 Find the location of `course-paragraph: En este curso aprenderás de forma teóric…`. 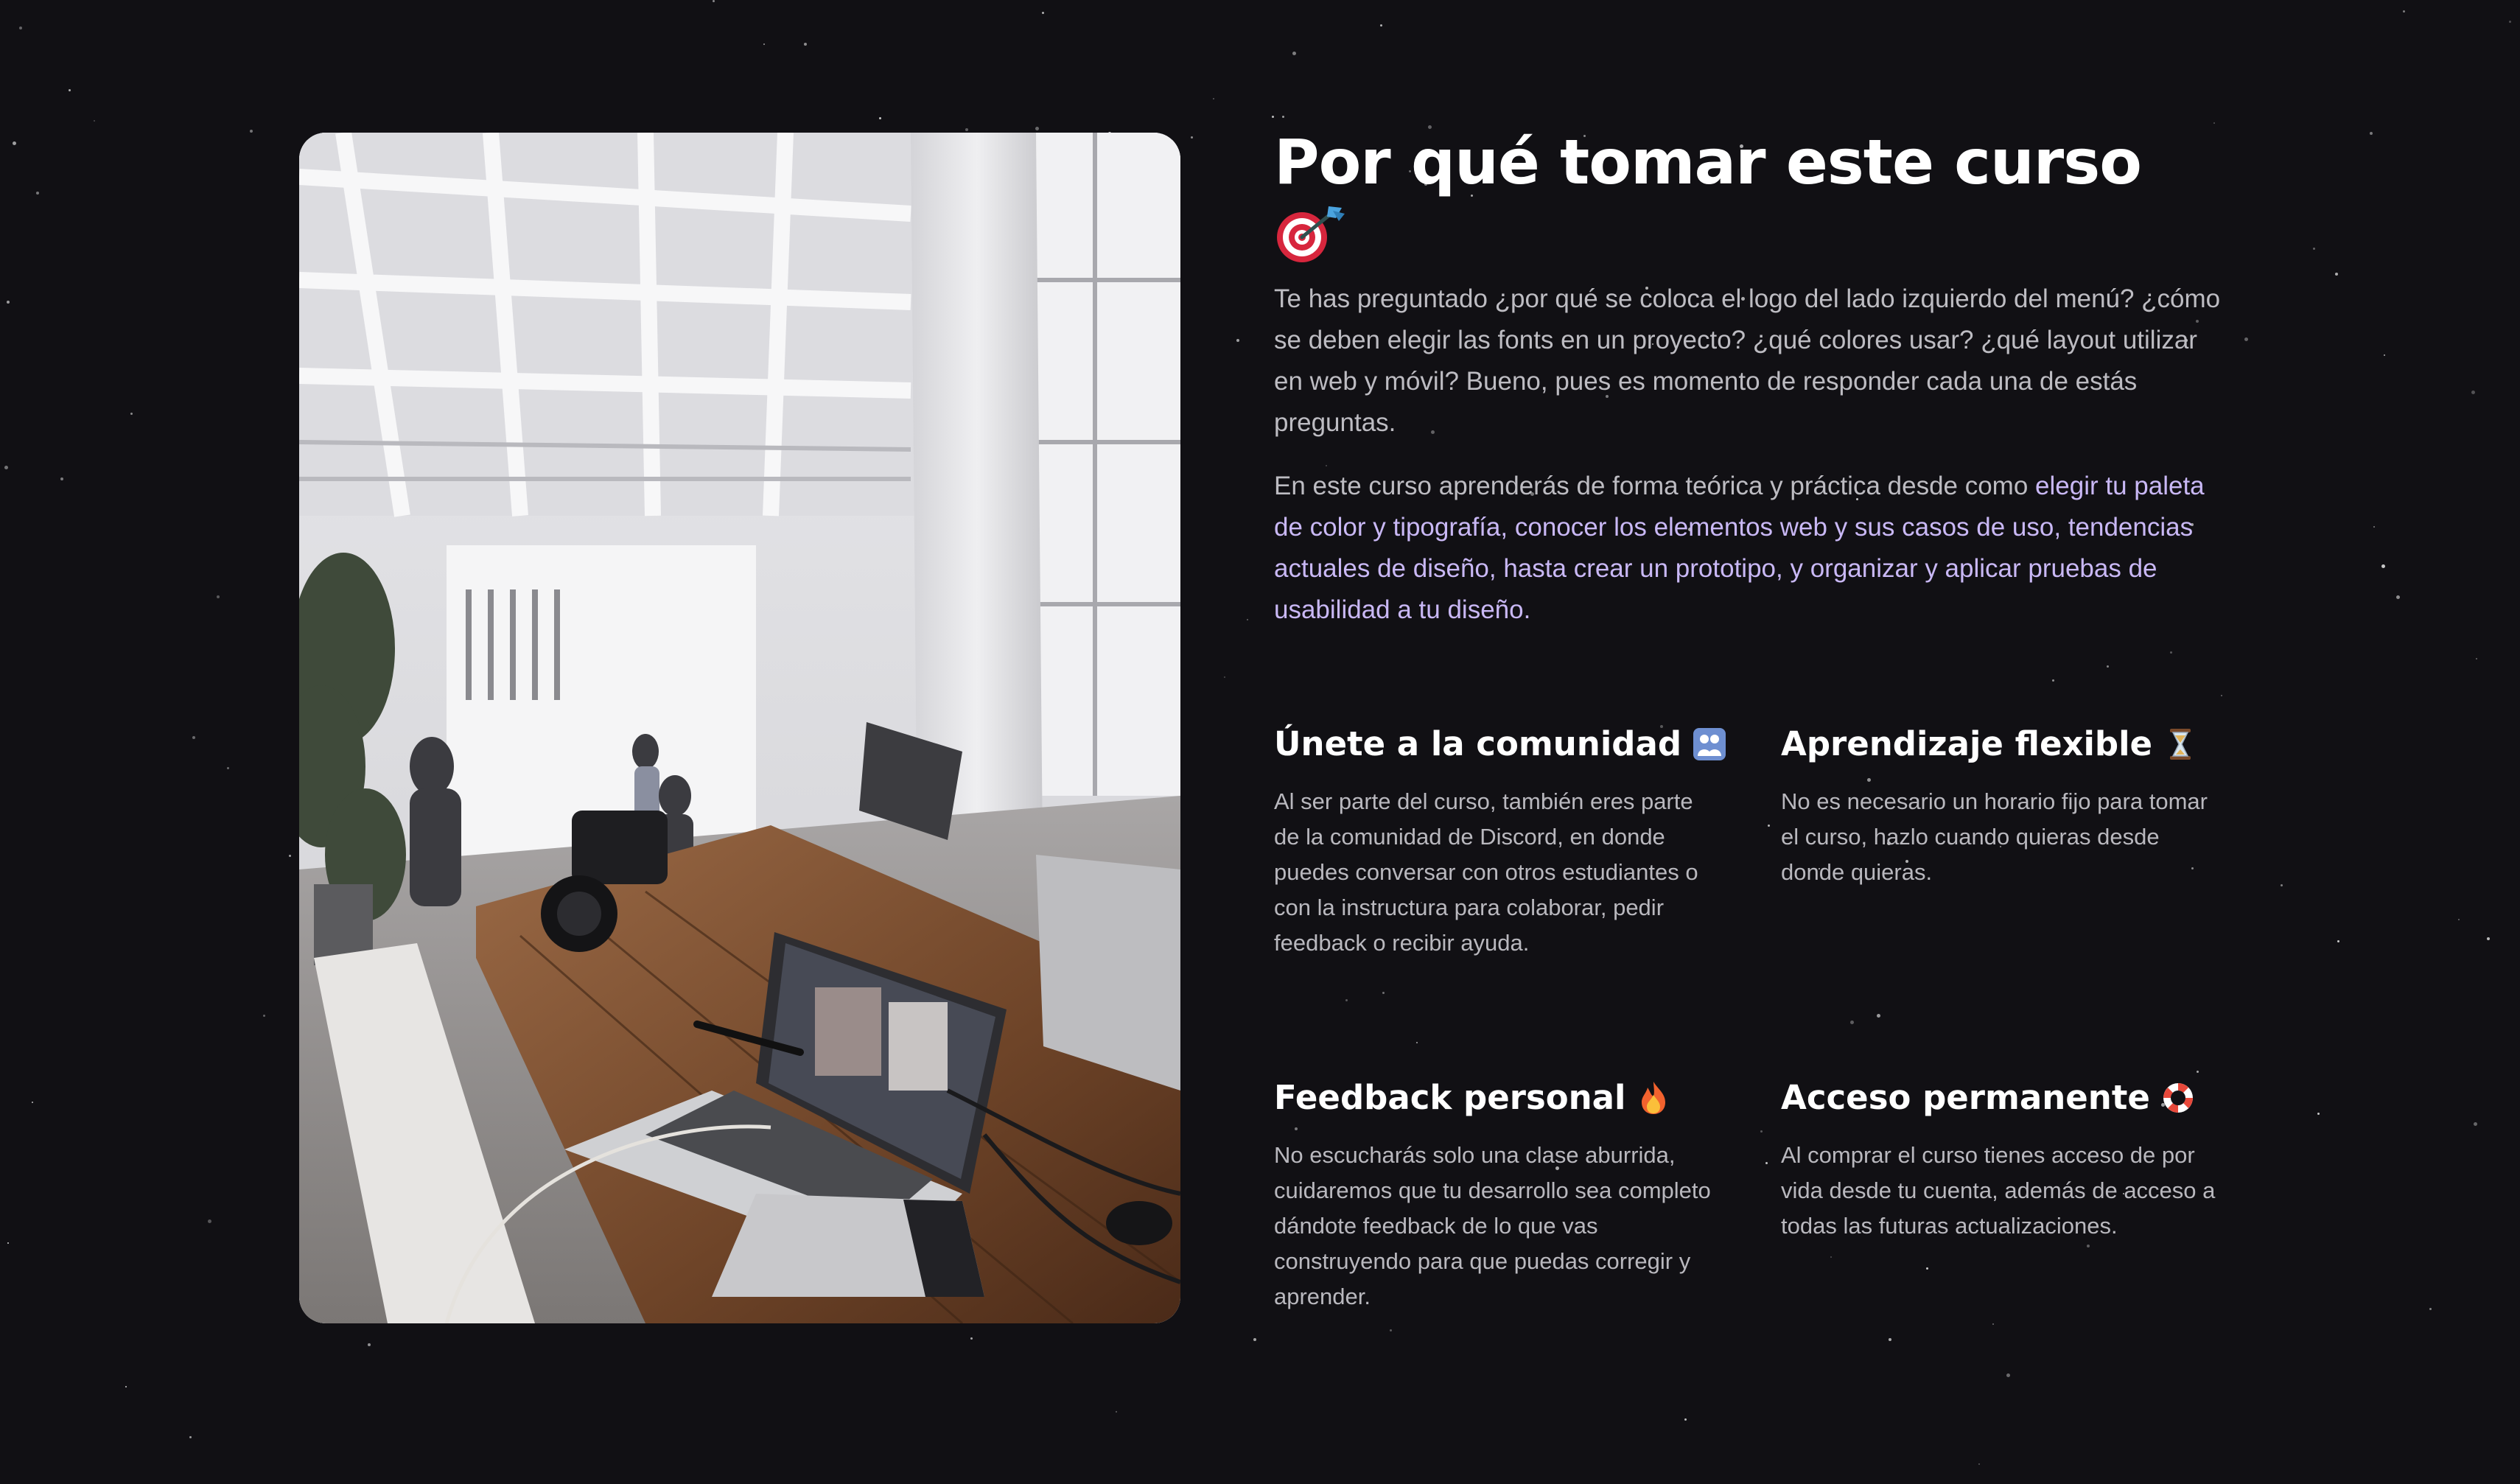

course-paragraph: En este curso aprenderás de forma teóric… is located at coordinates (1750, 548).